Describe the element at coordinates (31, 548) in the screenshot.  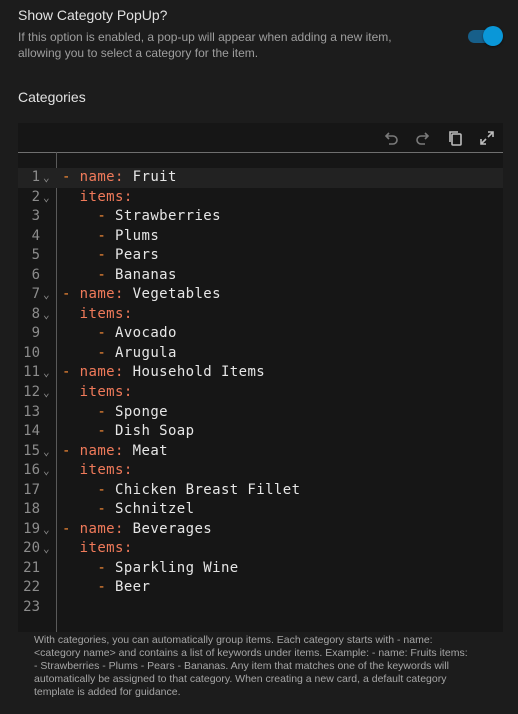
I see `line-number: 20` at that location.